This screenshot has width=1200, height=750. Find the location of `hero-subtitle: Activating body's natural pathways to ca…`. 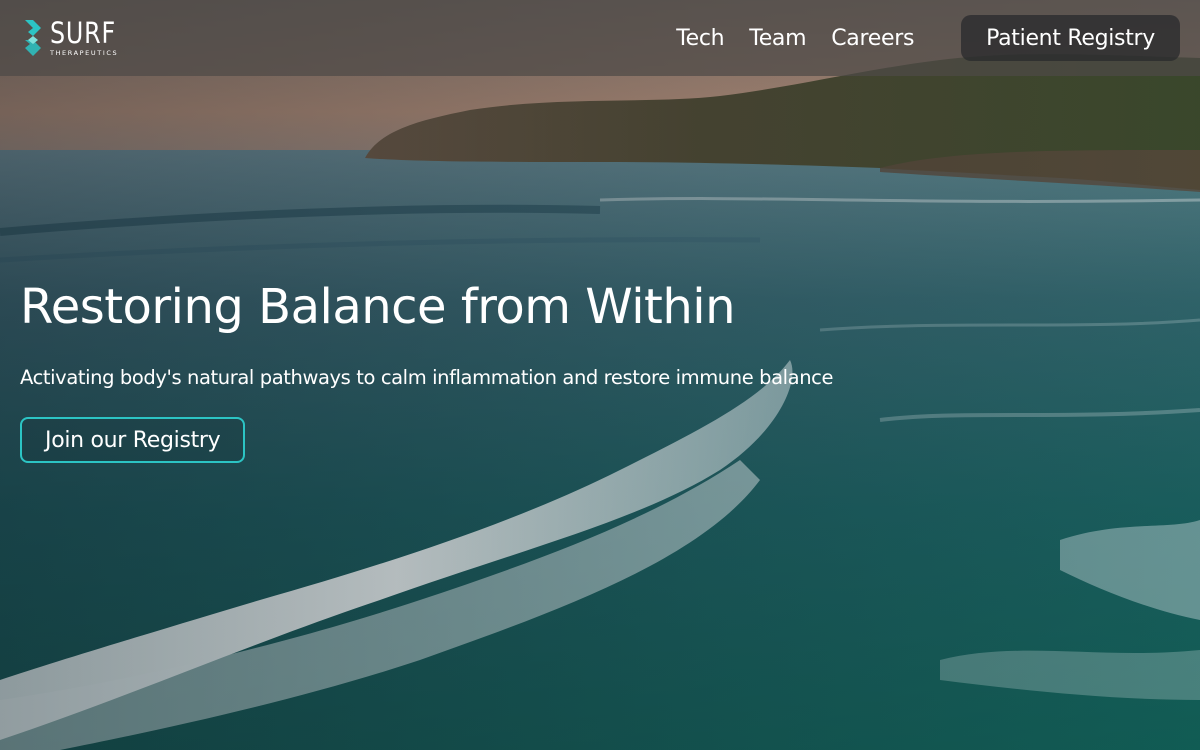

hero-subtitle: Activating body's natural pathways to ca… is located at coordinates (427, 377).